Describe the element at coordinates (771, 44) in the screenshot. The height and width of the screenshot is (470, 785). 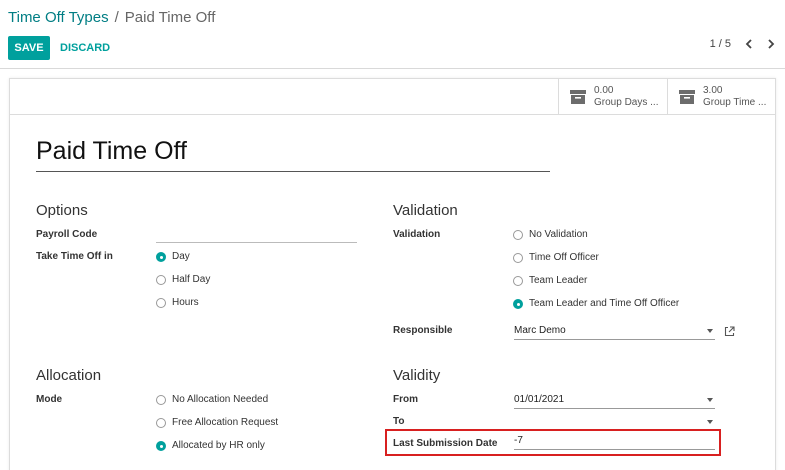
I see `chevron-right-icon` at that location.